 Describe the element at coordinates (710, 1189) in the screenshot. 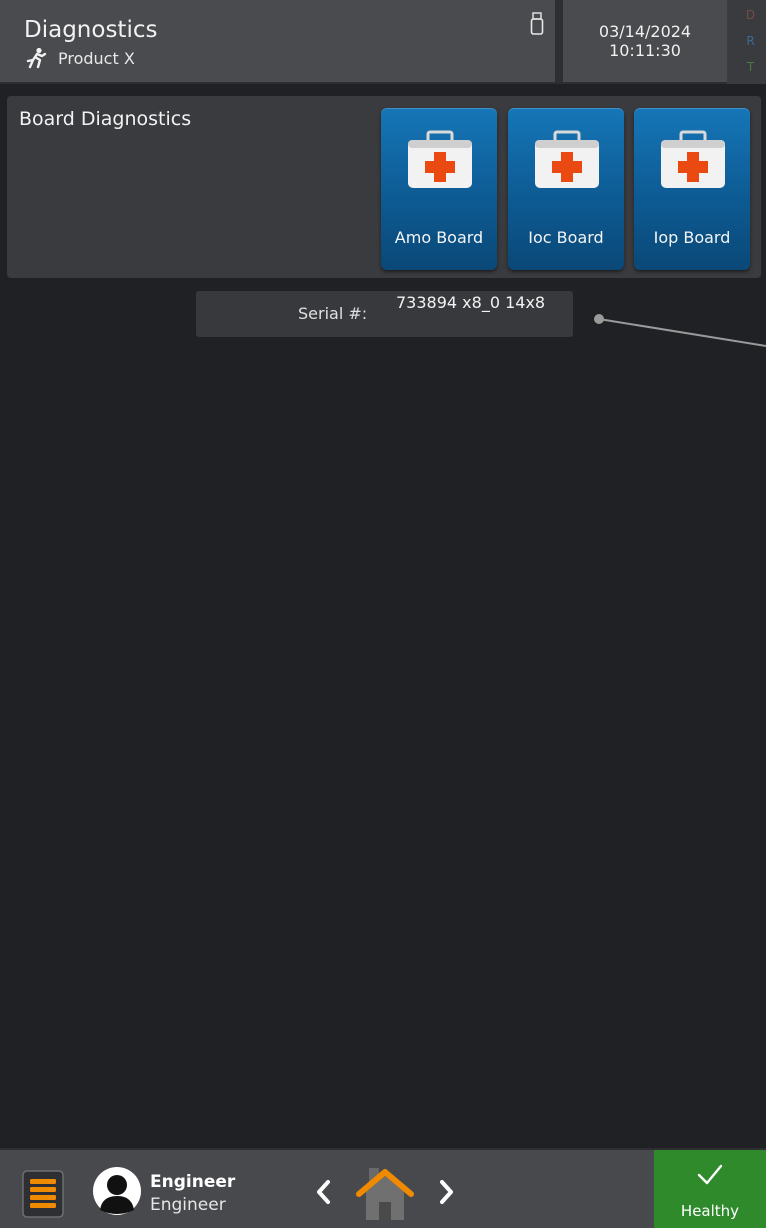

I see `healthy-status-button: Healthy` at that location.